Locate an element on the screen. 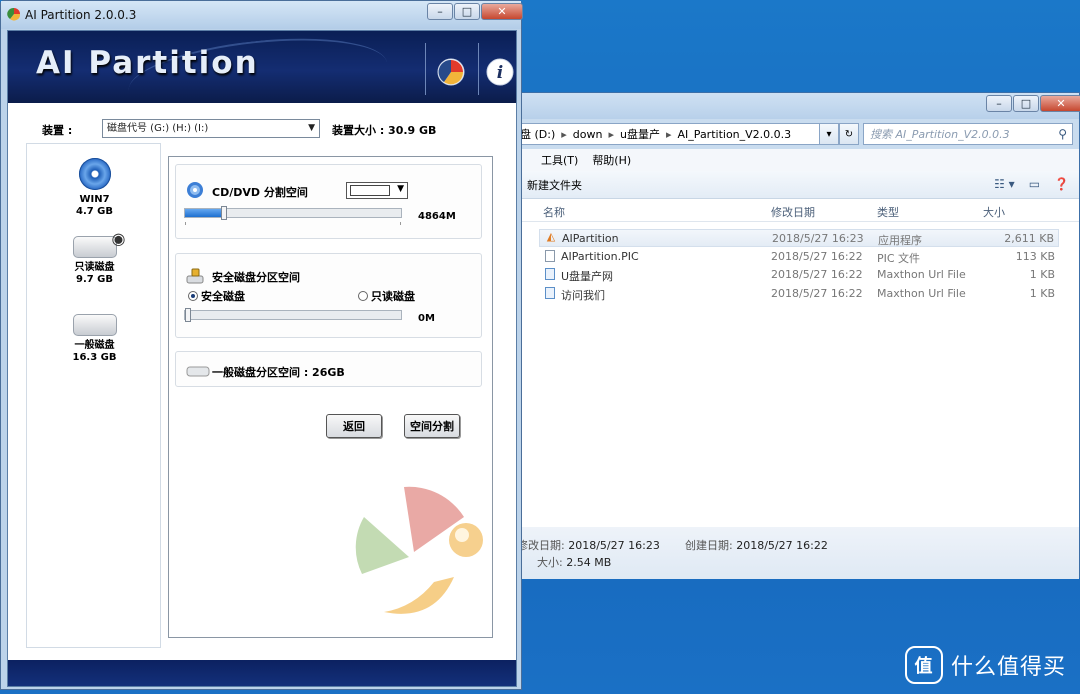  partition-chart-icon is located at coordinates (451, 72).